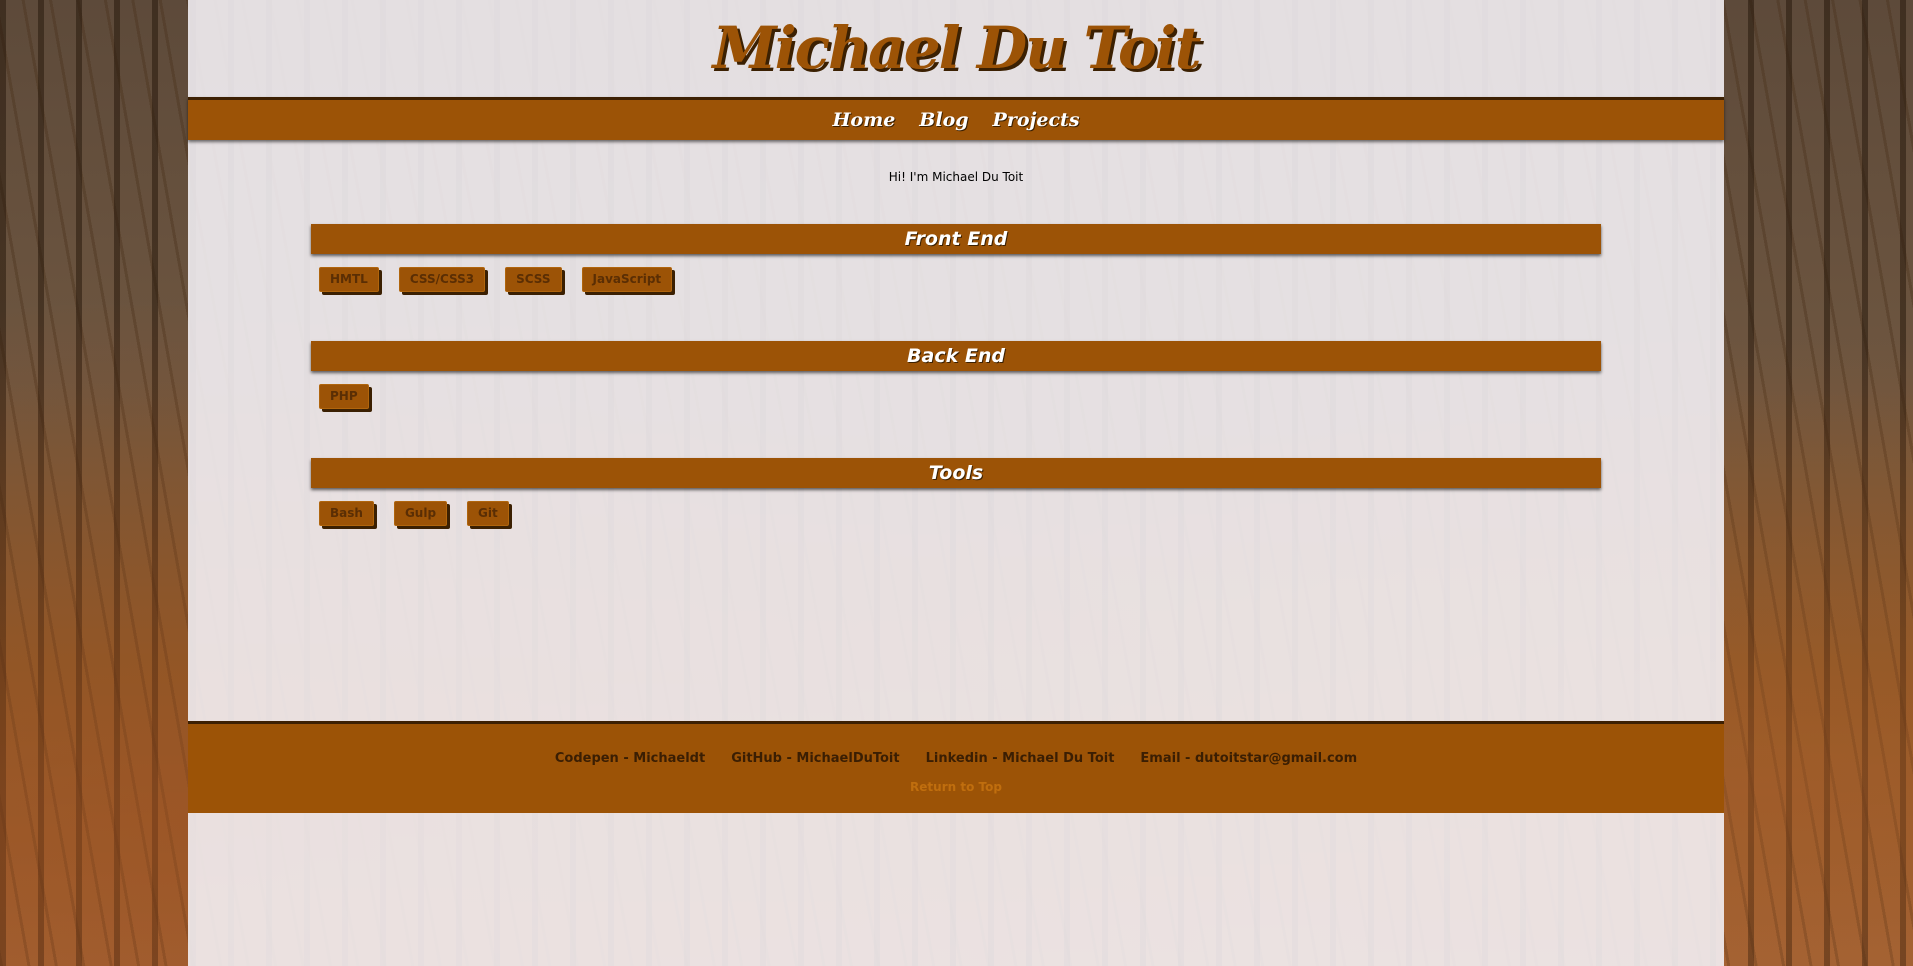 This screenshot has height=966, width=1913. Describe the element at coordinates (1020, 758) in the screenshot. I see `footer-link-linkedin: Linkedin - Michael Du Toit` at that location.